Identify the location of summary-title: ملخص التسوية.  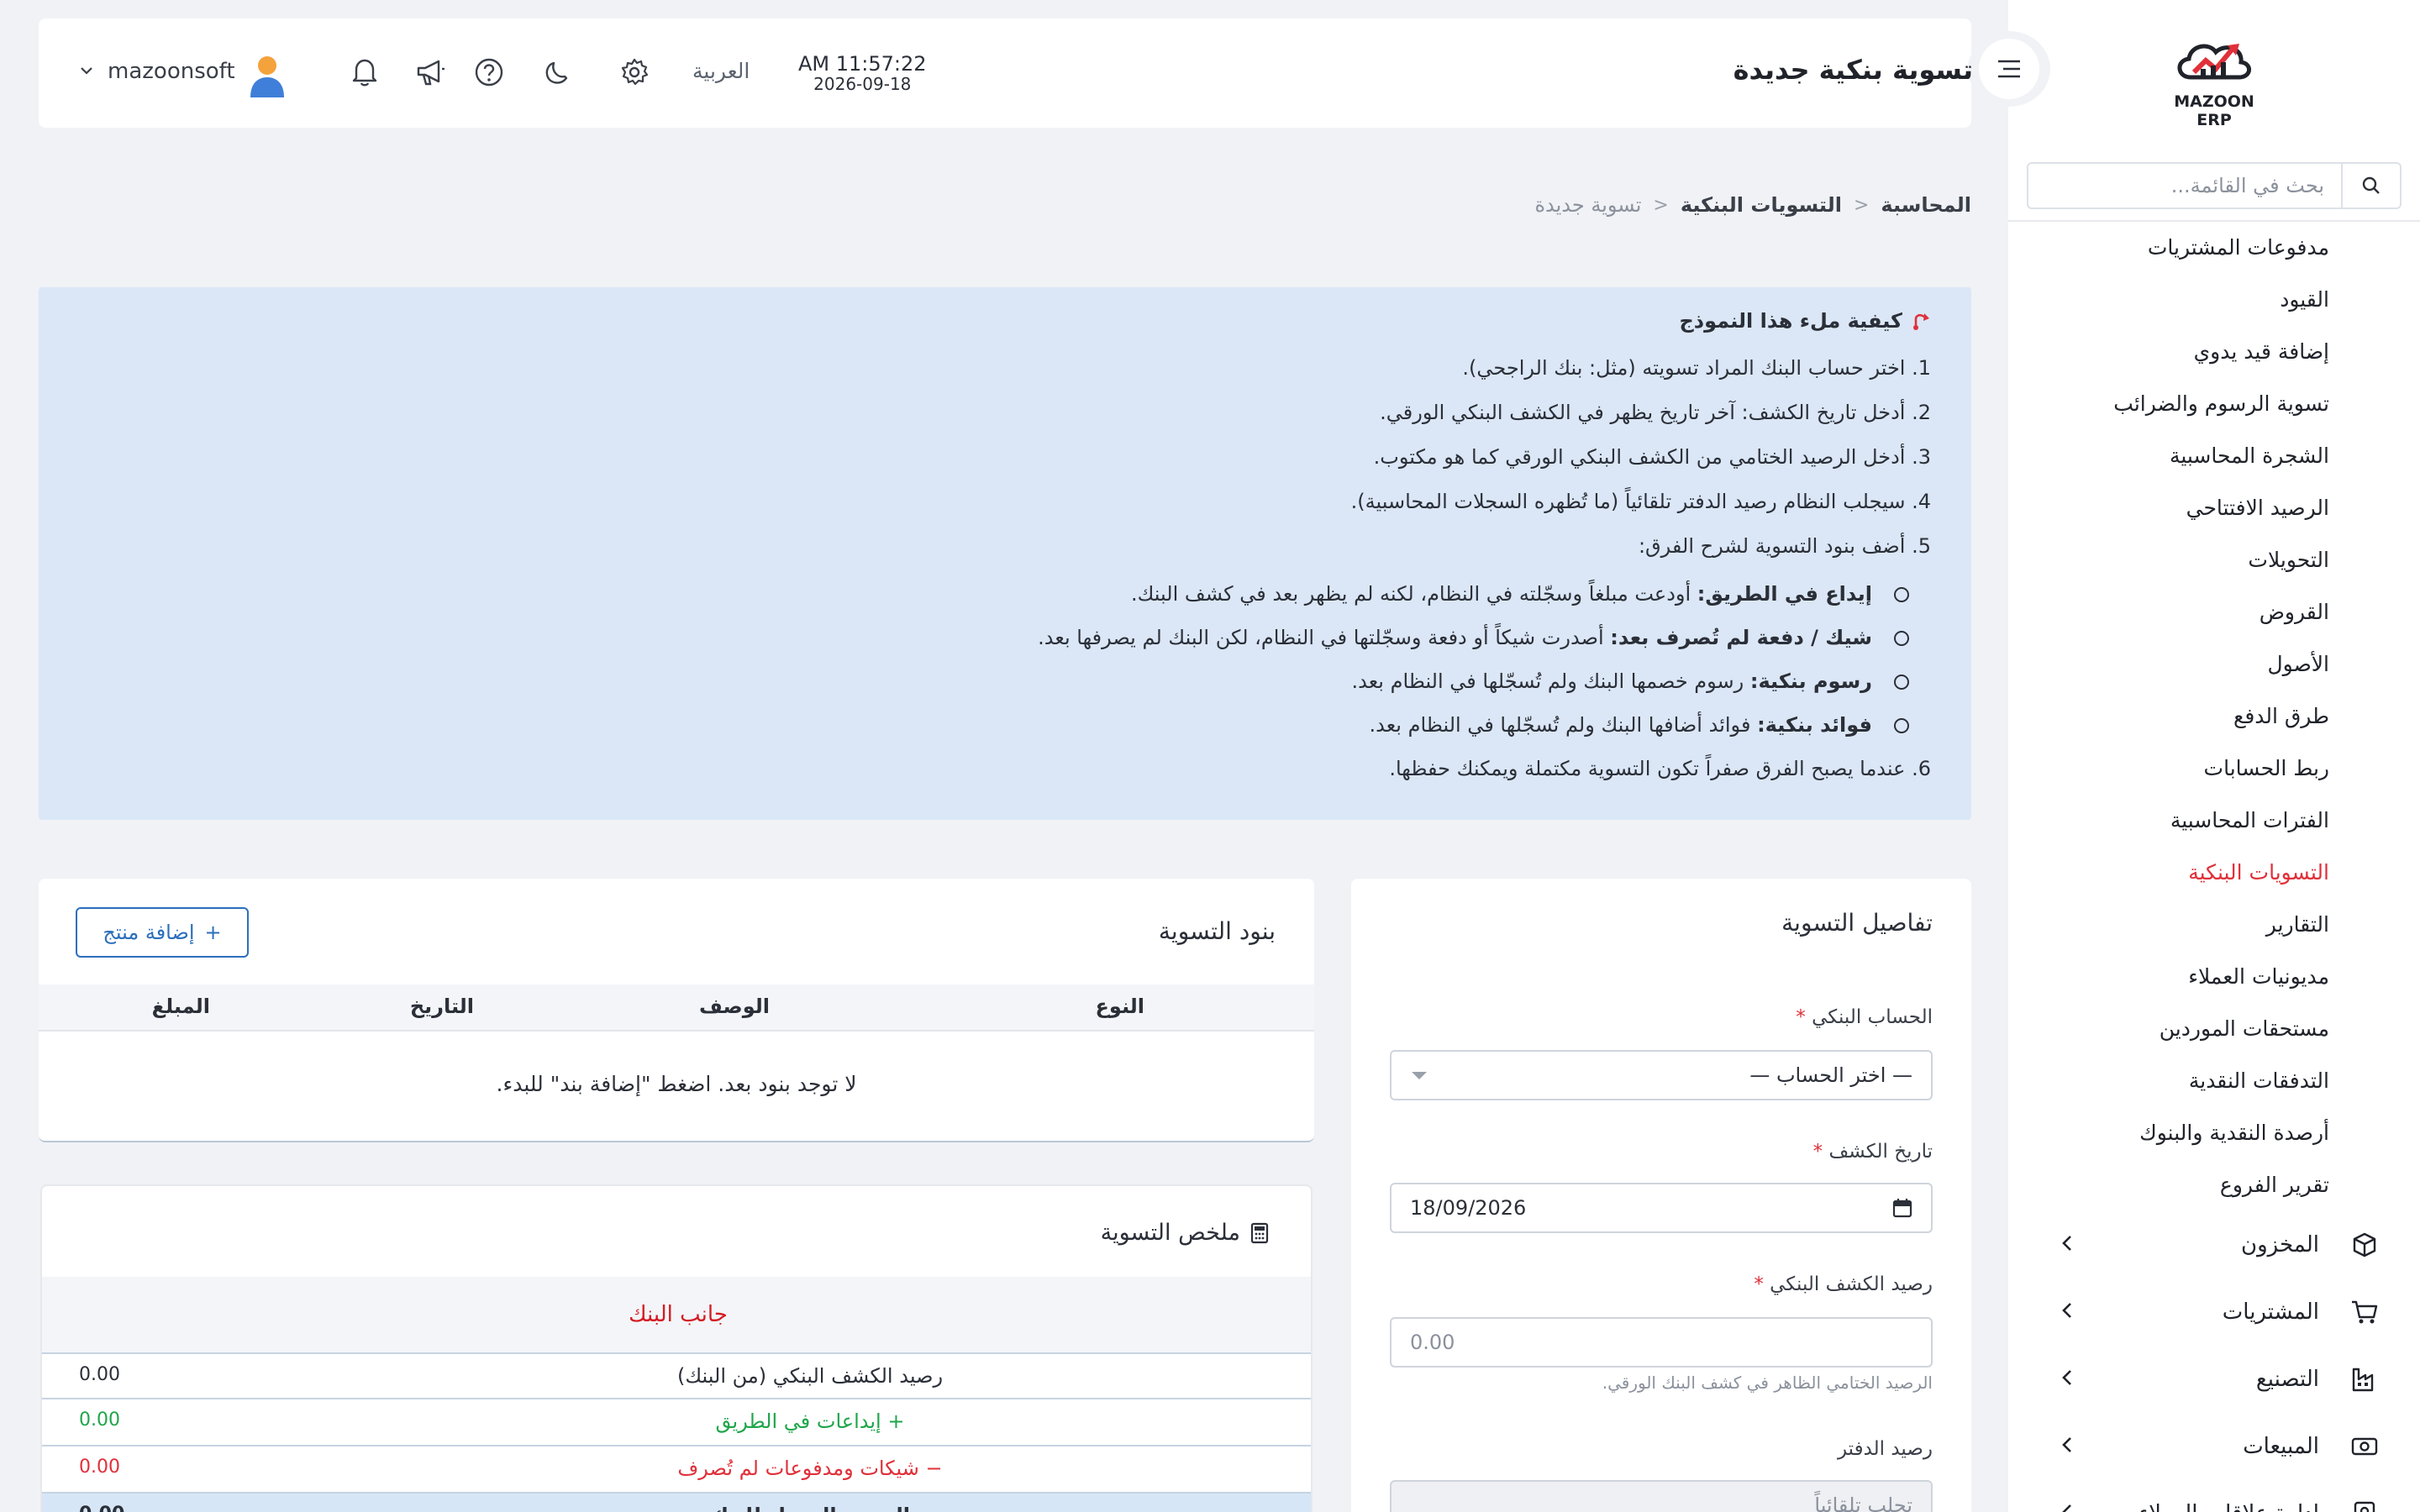
(1170, 1233).